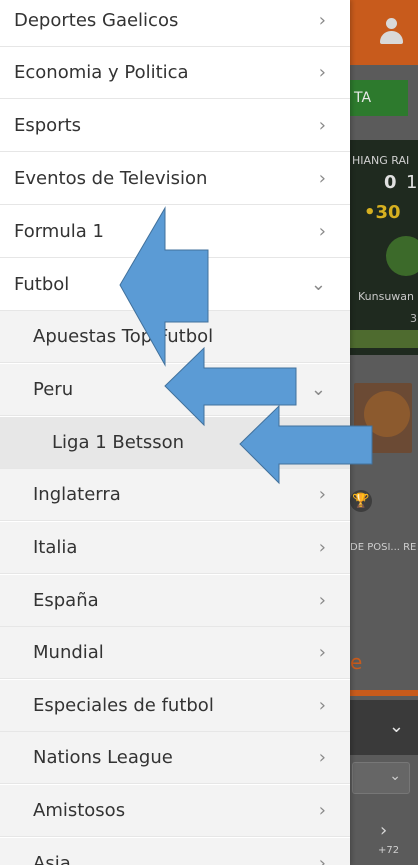 Image resolution: width=418 pixels, height=865 pixels. I want to click on menu-item-asia: Asia ›, so click(175, 851).